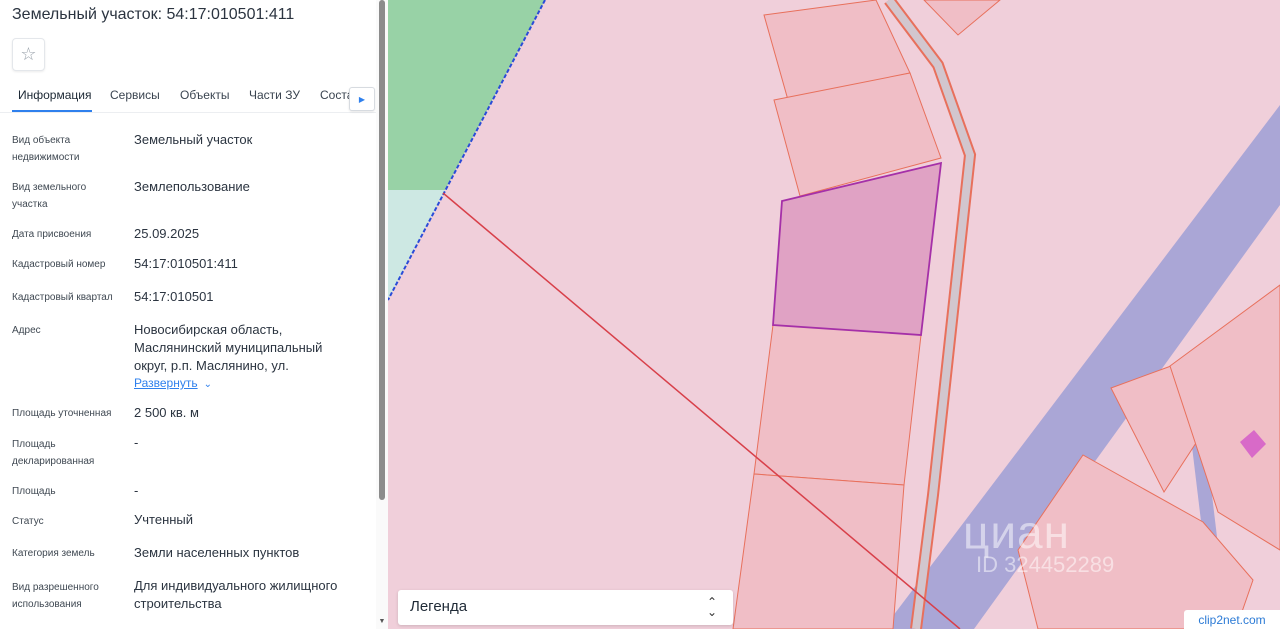 This screenshot has height=629, width=1280. What do you see at coordinates (193, 139) in the screenshot?
I see `field-value: Земельный участок` at bounding box center [193, 139].